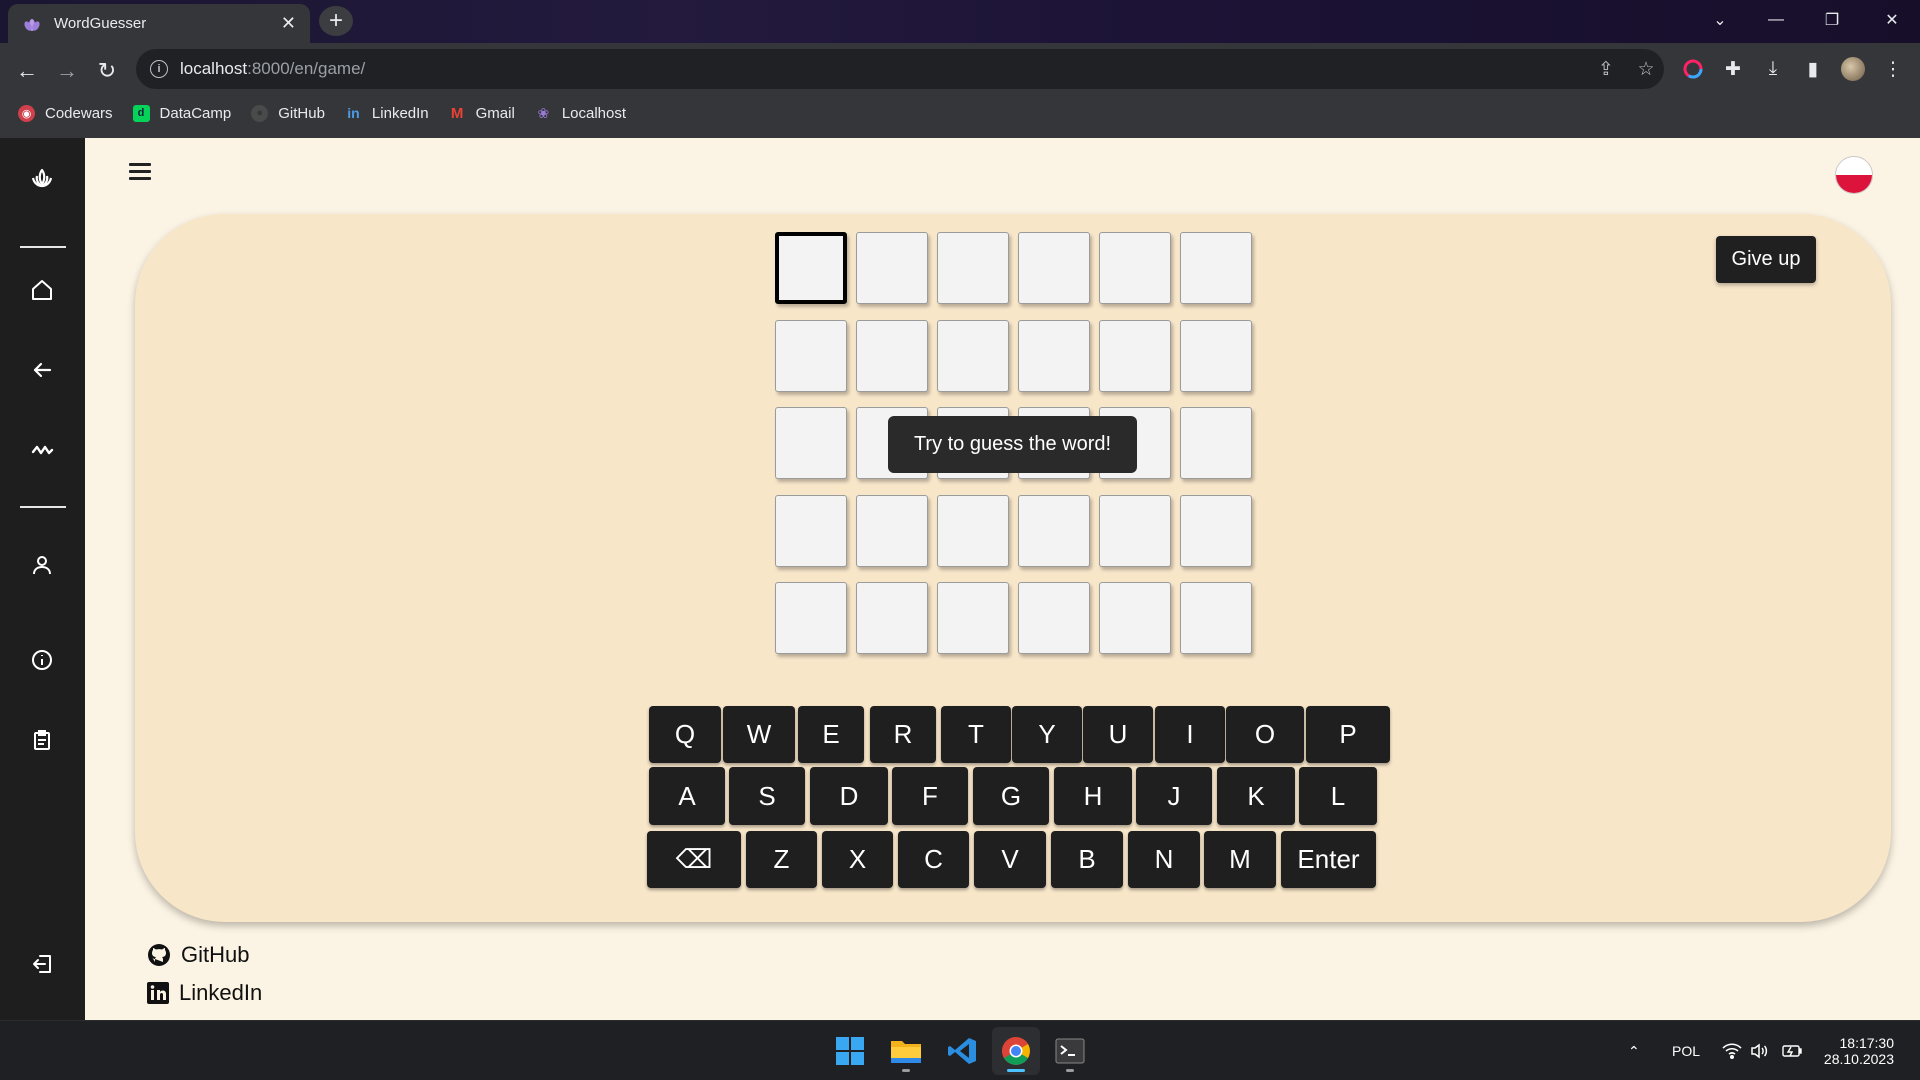  I want to click on key-n: N, so click(1164, 859).